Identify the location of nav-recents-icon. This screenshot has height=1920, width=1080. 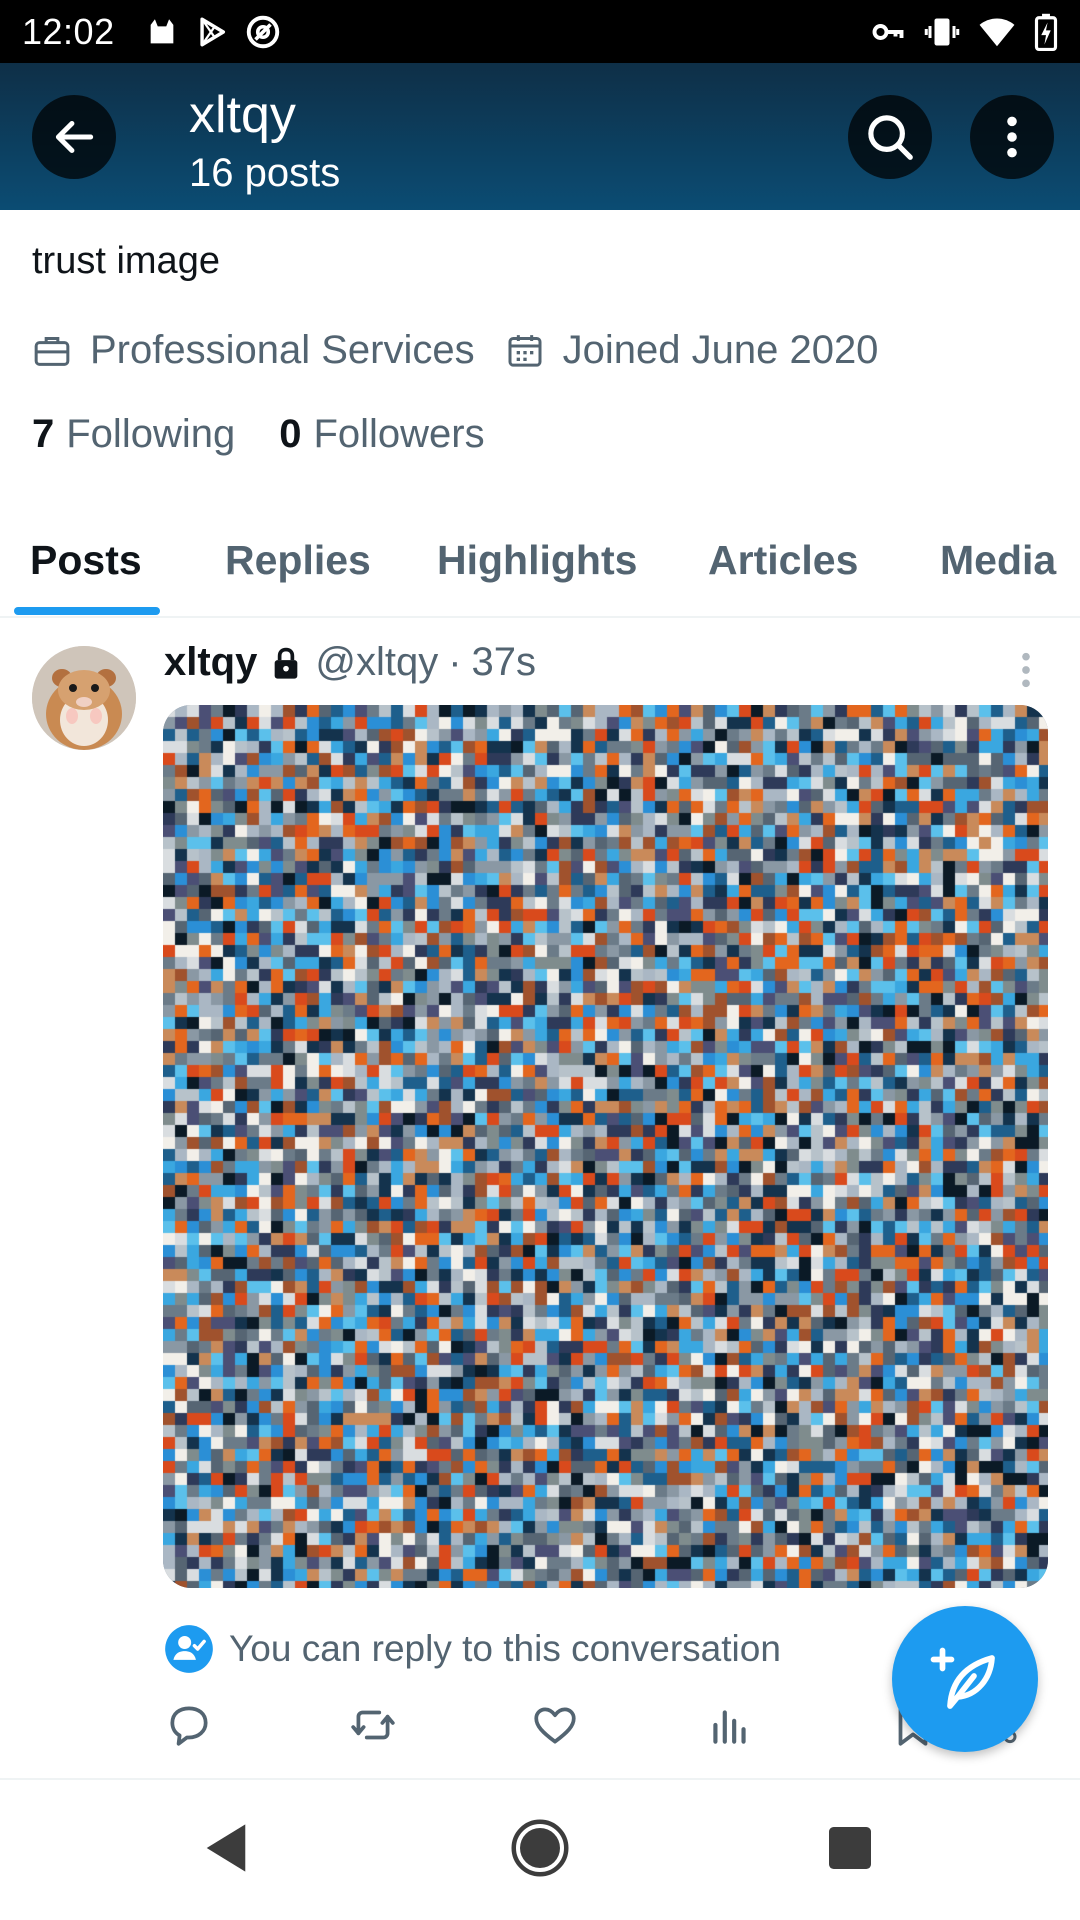
(850, 1848).